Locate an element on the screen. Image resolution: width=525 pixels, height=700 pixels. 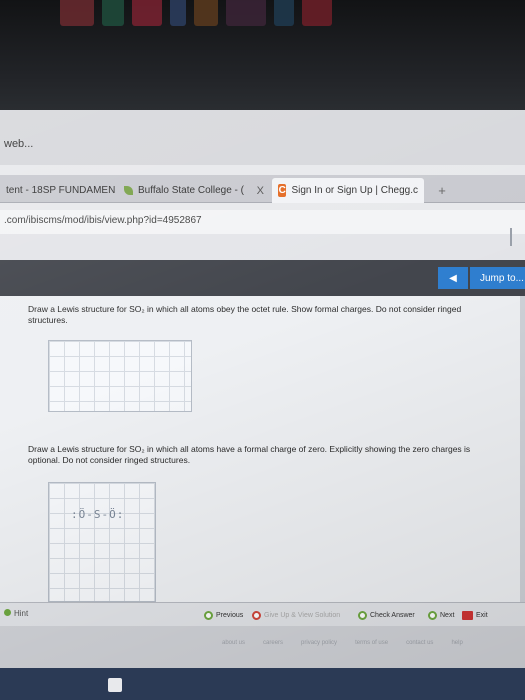
check-answer-button: Check Answer is located at coordinates (386, 615).